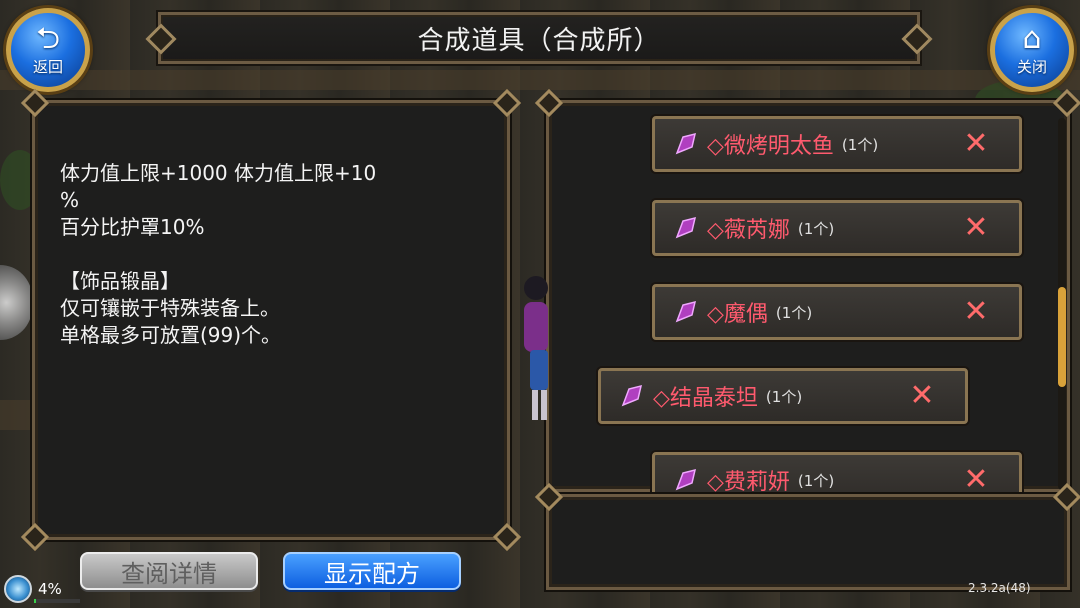 The image size is (1080, 608). What do you see at coordinates (171, 335) in the screenshot?
I see `description-line: 单格最多可放置(99)个。` at bounding box center [171, 335].